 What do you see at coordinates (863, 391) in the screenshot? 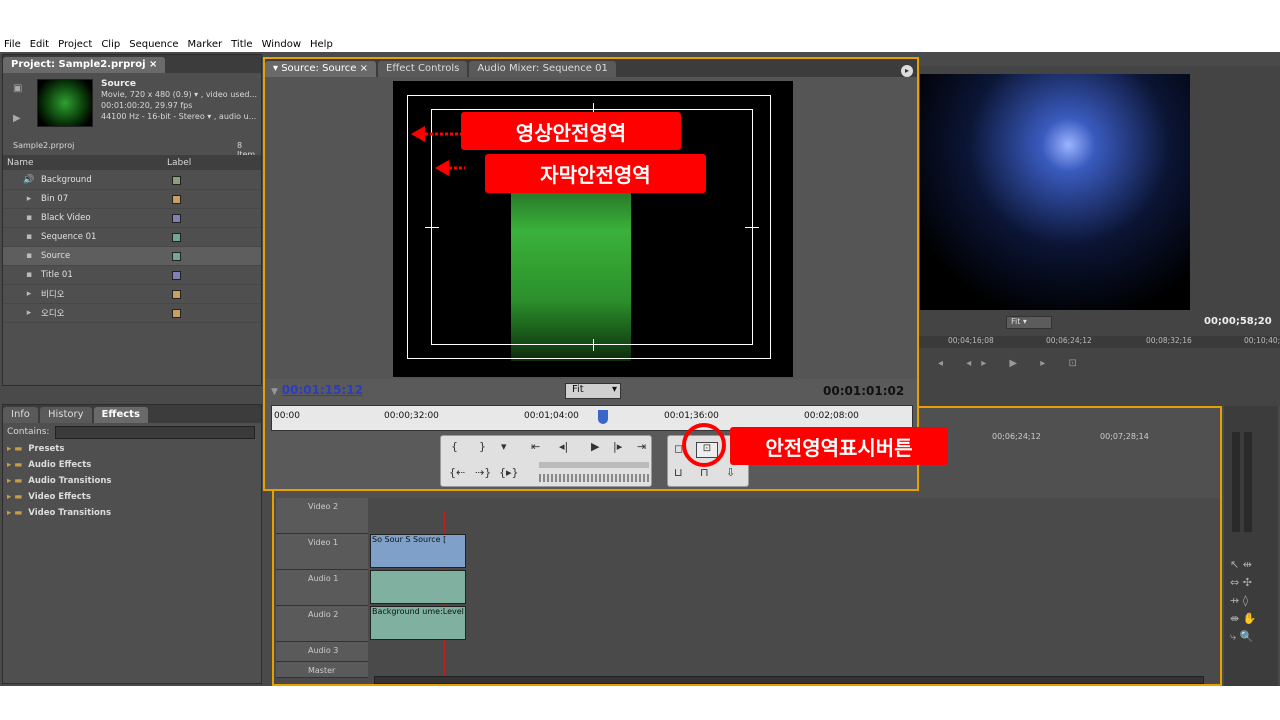
I see `source-timecode-duration: 00:01:01:02` at bounding box center [863, 391].